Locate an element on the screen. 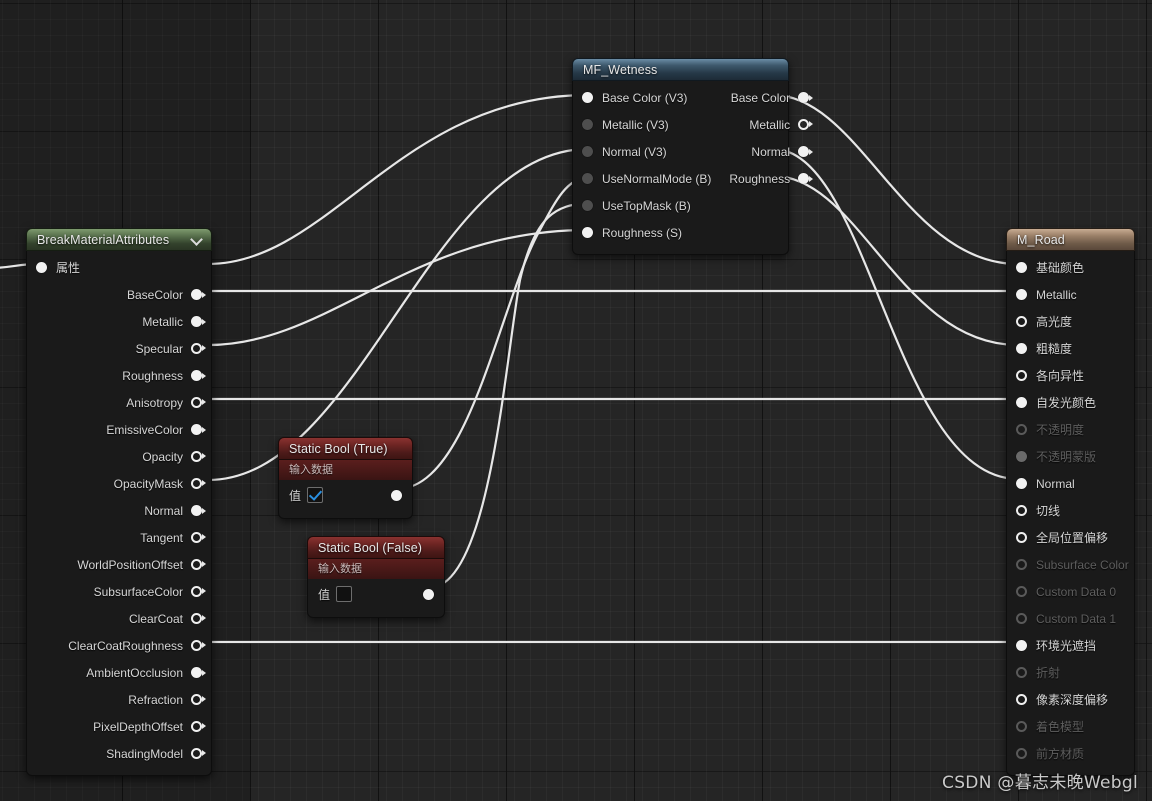 This screenshot has height=801, width=1152. pin-dot-基础颜色 is located at coordinates (1021, 267).